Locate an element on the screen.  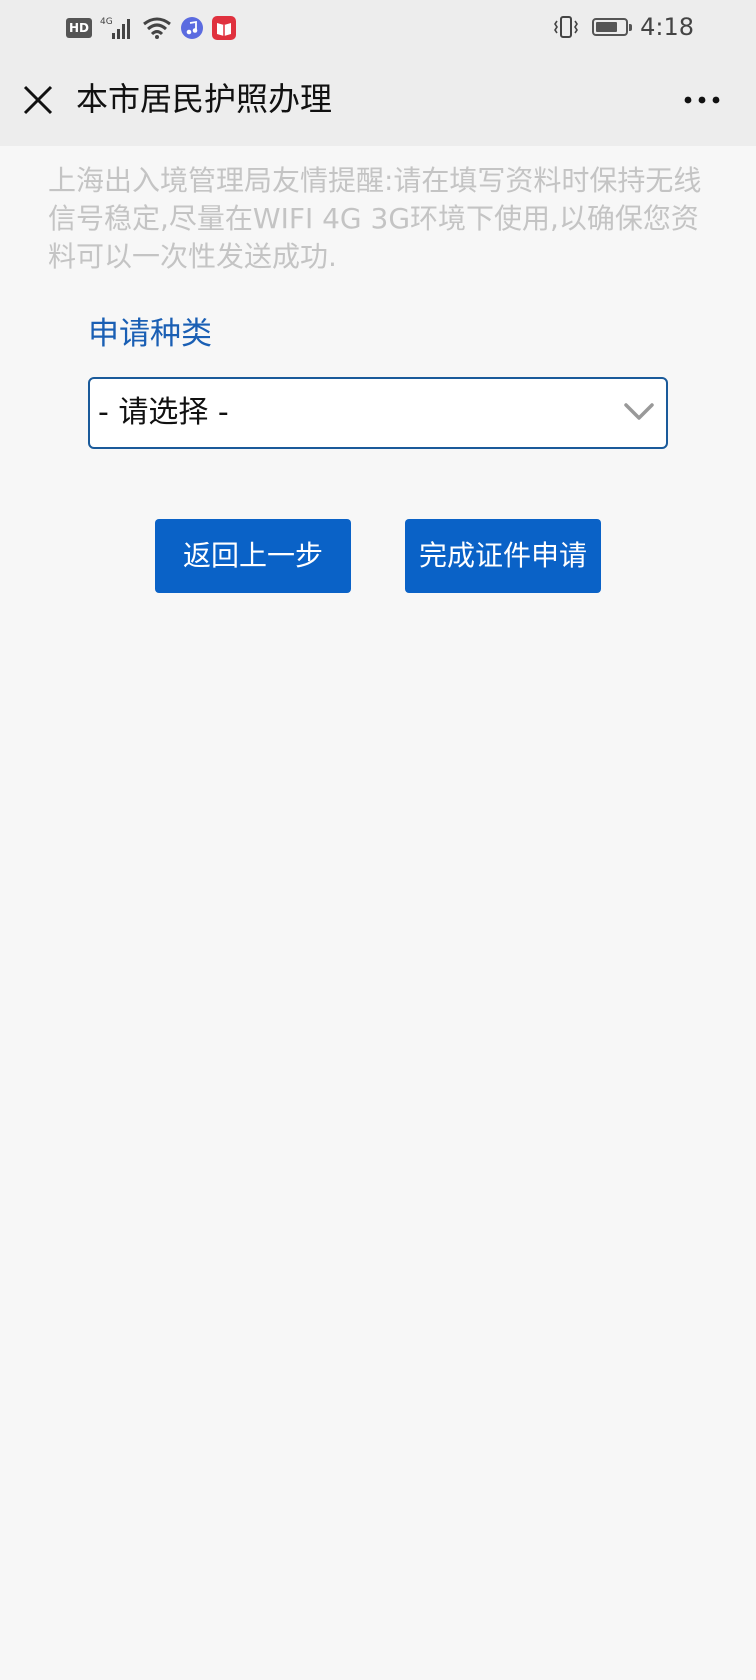
wifi-icon is located at coordinates (157, 28).